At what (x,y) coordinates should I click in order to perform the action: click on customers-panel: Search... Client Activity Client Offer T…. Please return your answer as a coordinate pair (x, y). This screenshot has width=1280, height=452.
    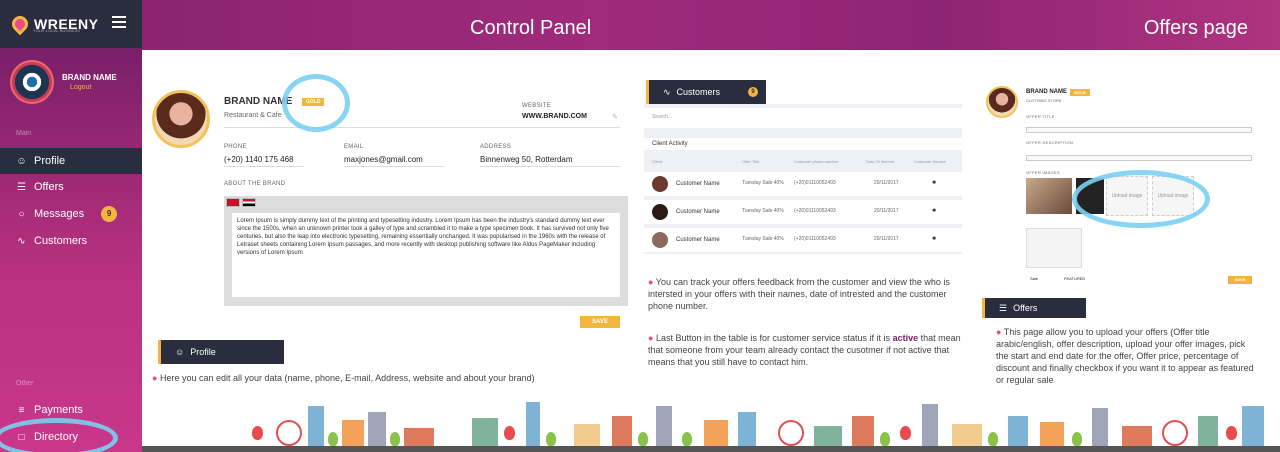
    Looking at the image, I should click on (803, 179).